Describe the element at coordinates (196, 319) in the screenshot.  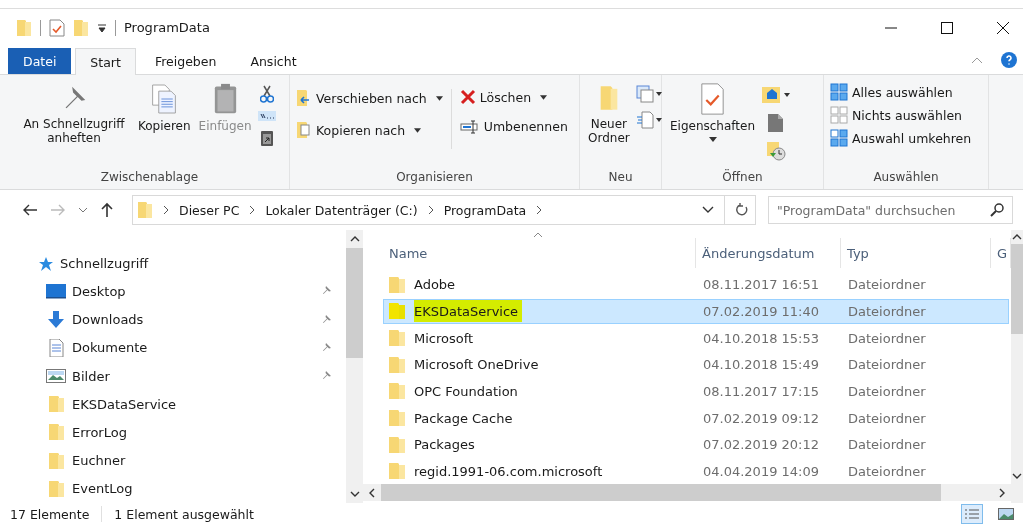
I see `nav-item: Downloads` at that location.